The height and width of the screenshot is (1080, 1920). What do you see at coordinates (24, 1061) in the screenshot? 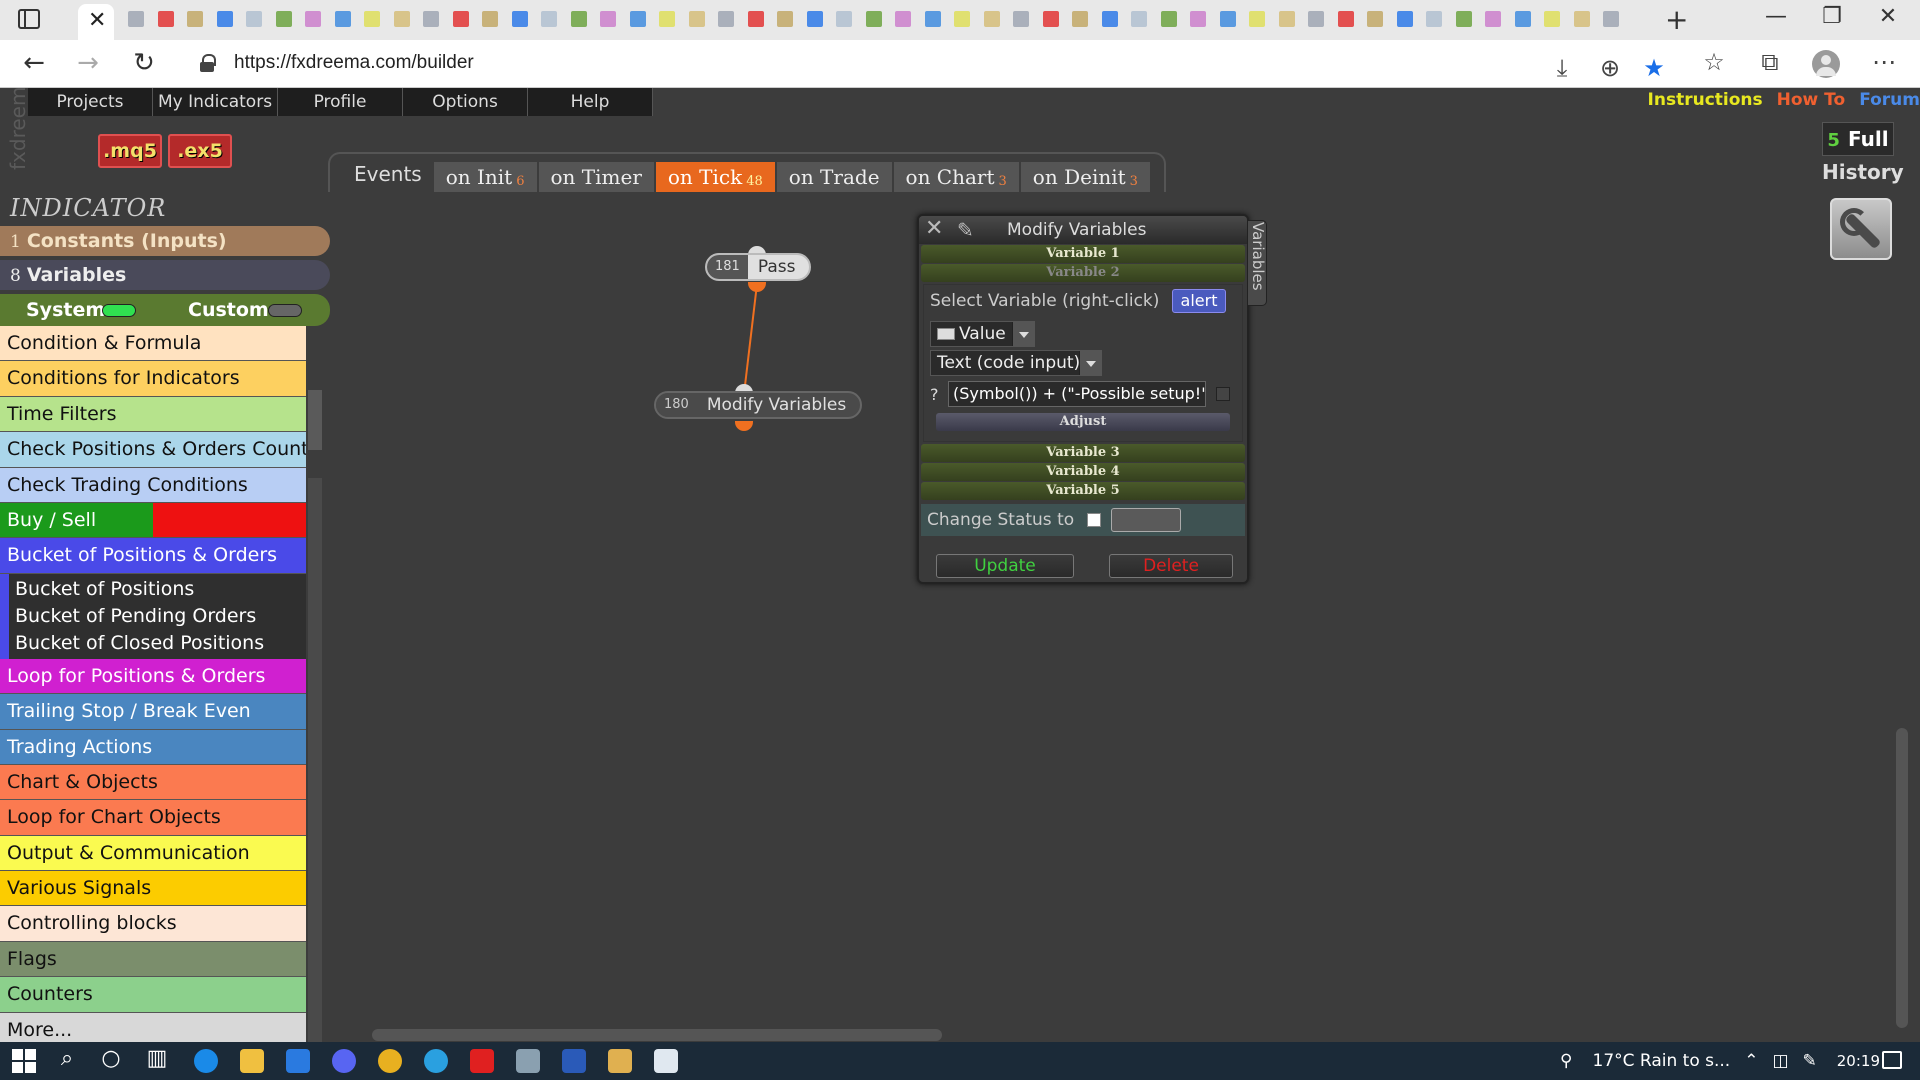
I see `windows-start-icon` at bounding box center [24, 1061].